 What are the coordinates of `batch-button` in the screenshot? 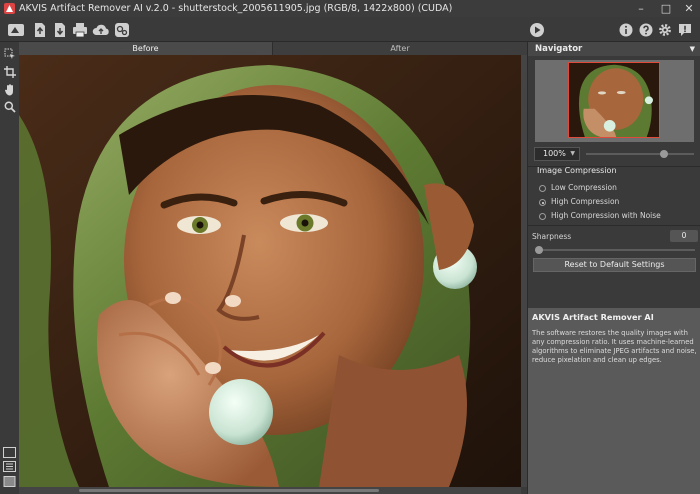 It's located at (122, 30).